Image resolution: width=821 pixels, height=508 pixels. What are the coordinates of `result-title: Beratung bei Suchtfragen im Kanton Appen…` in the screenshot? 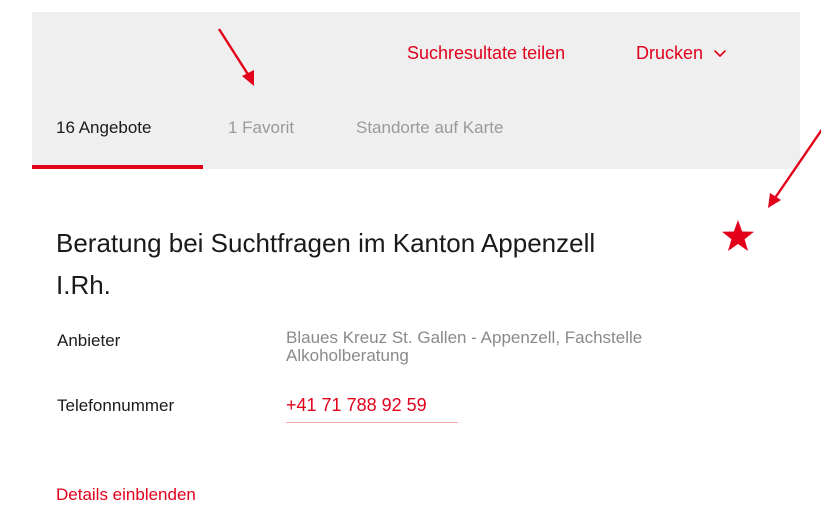 It's located at (326, 264).